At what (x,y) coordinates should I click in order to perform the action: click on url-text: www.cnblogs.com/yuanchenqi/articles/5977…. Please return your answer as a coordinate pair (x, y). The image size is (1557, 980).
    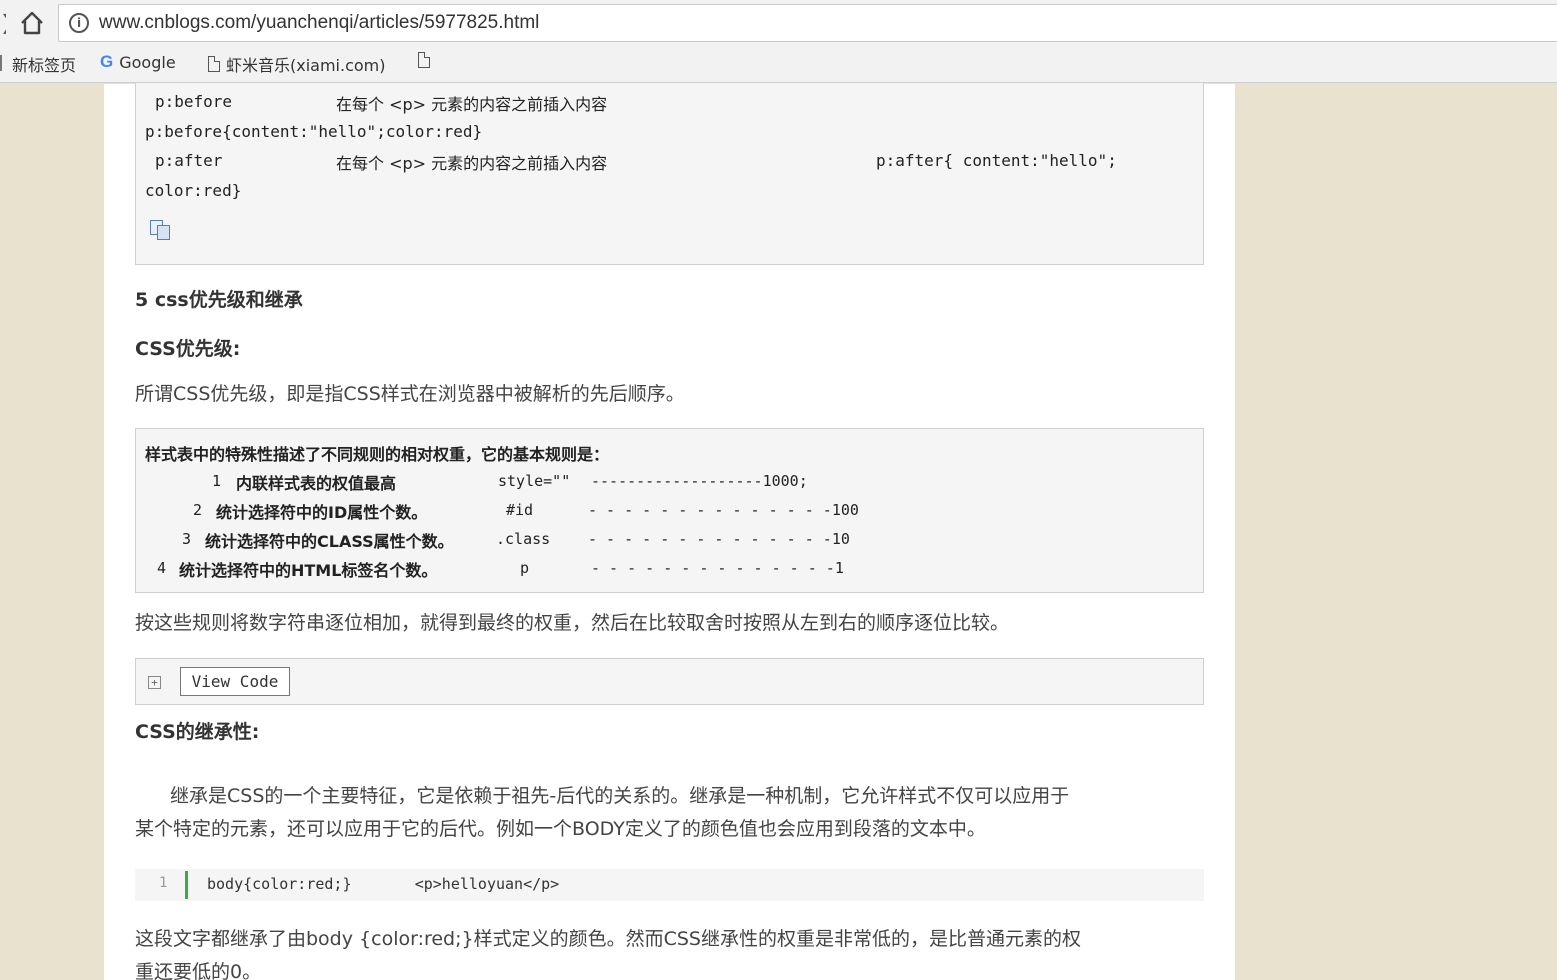
    Looking at the image, I should click on (319, 22).